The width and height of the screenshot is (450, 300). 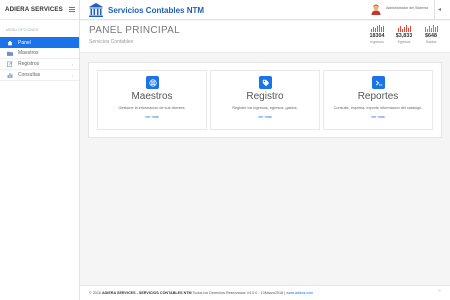 I want to click on header-divider, so click(x=434, y=10).